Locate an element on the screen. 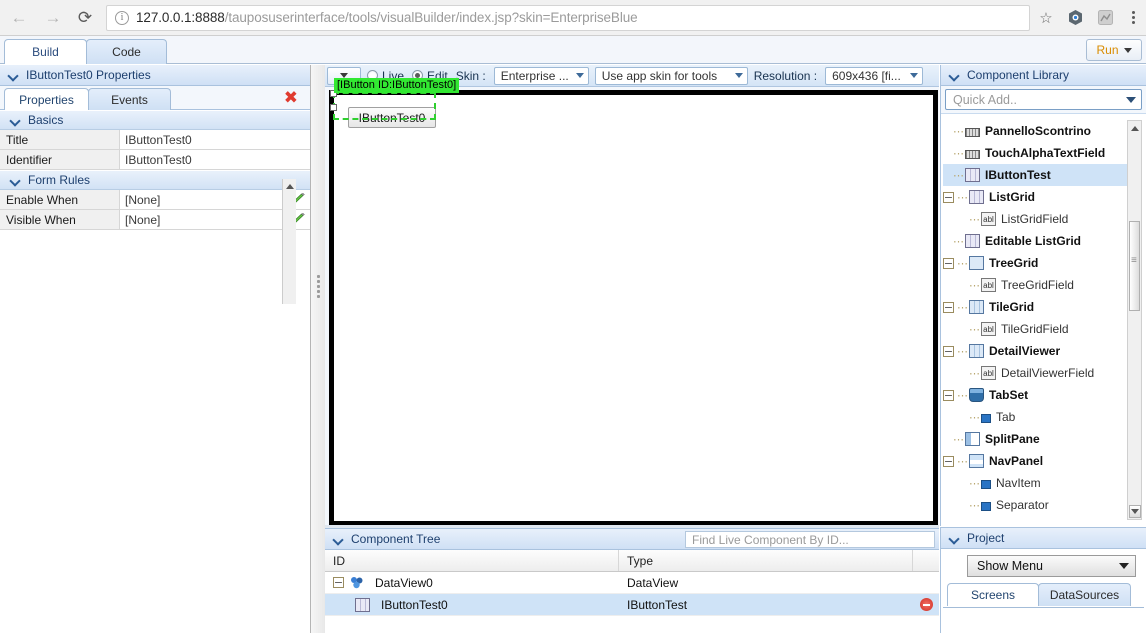 This screenshot has width=1146, height=633. component-tree-title: Component Tree is located at coordinates (396, 539).